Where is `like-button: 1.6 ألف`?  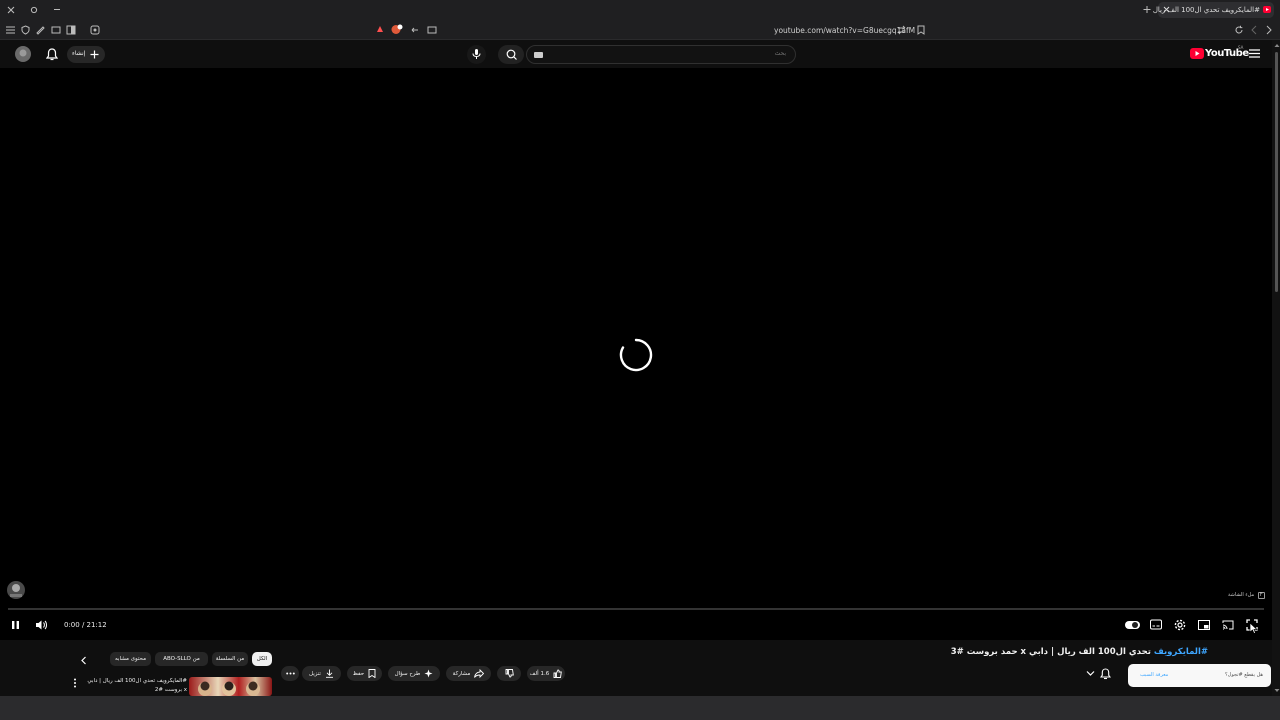 like-button: 1.6 ألف is located at coordinates (546, 673).